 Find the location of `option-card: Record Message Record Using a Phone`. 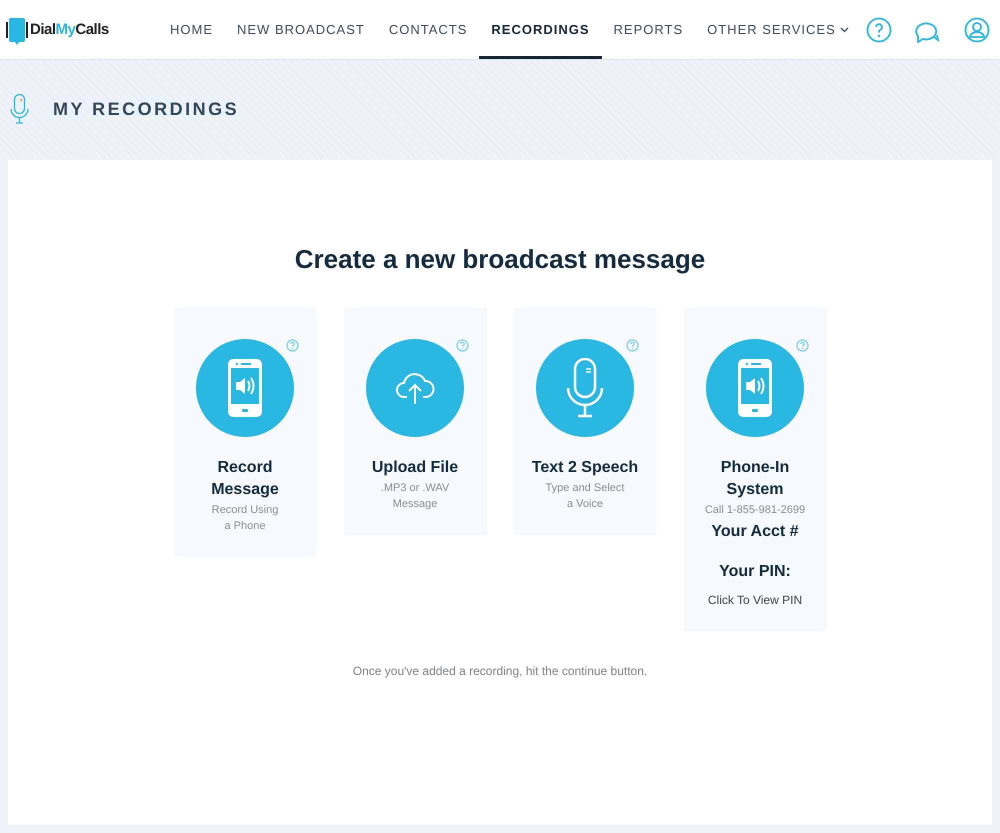

option-card: Record Message Record Using a Phone is located at coordinates (245, 432).